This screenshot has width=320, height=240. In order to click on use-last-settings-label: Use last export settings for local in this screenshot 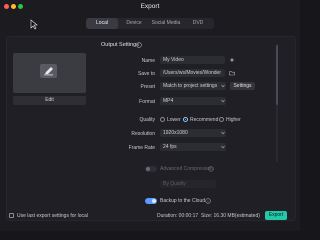, I will do `click(52, 216)`.